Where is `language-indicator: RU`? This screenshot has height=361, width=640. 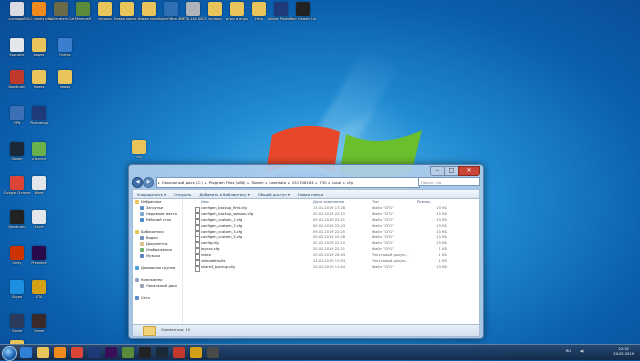 language-indicator: RU is located at coordinates (568, 351).